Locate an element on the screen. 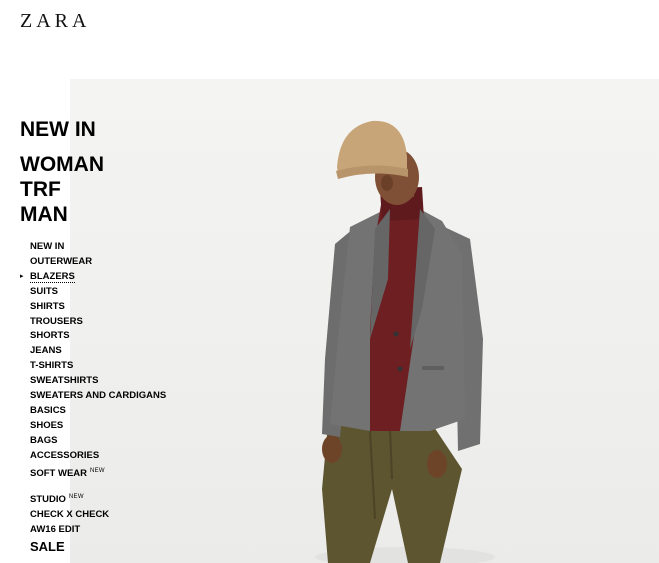 This screenshot has height=563, width=659. main-navigation: NEW IN WOMAN TRF MAN is located at coordinates (95, 172).